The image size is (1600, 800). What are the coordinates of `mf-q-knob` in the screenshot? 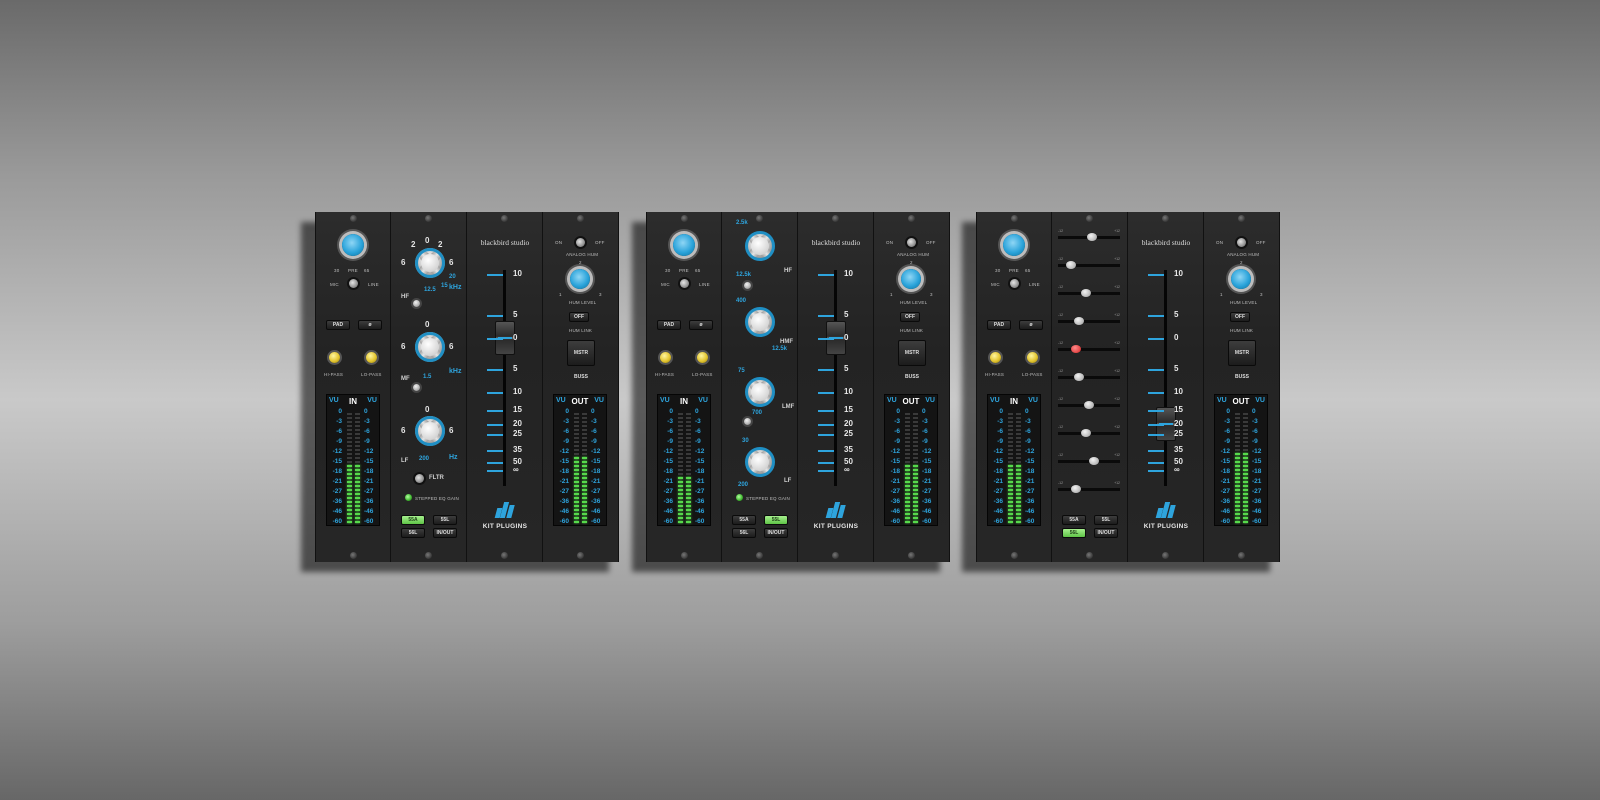 It's located at (416, 387).